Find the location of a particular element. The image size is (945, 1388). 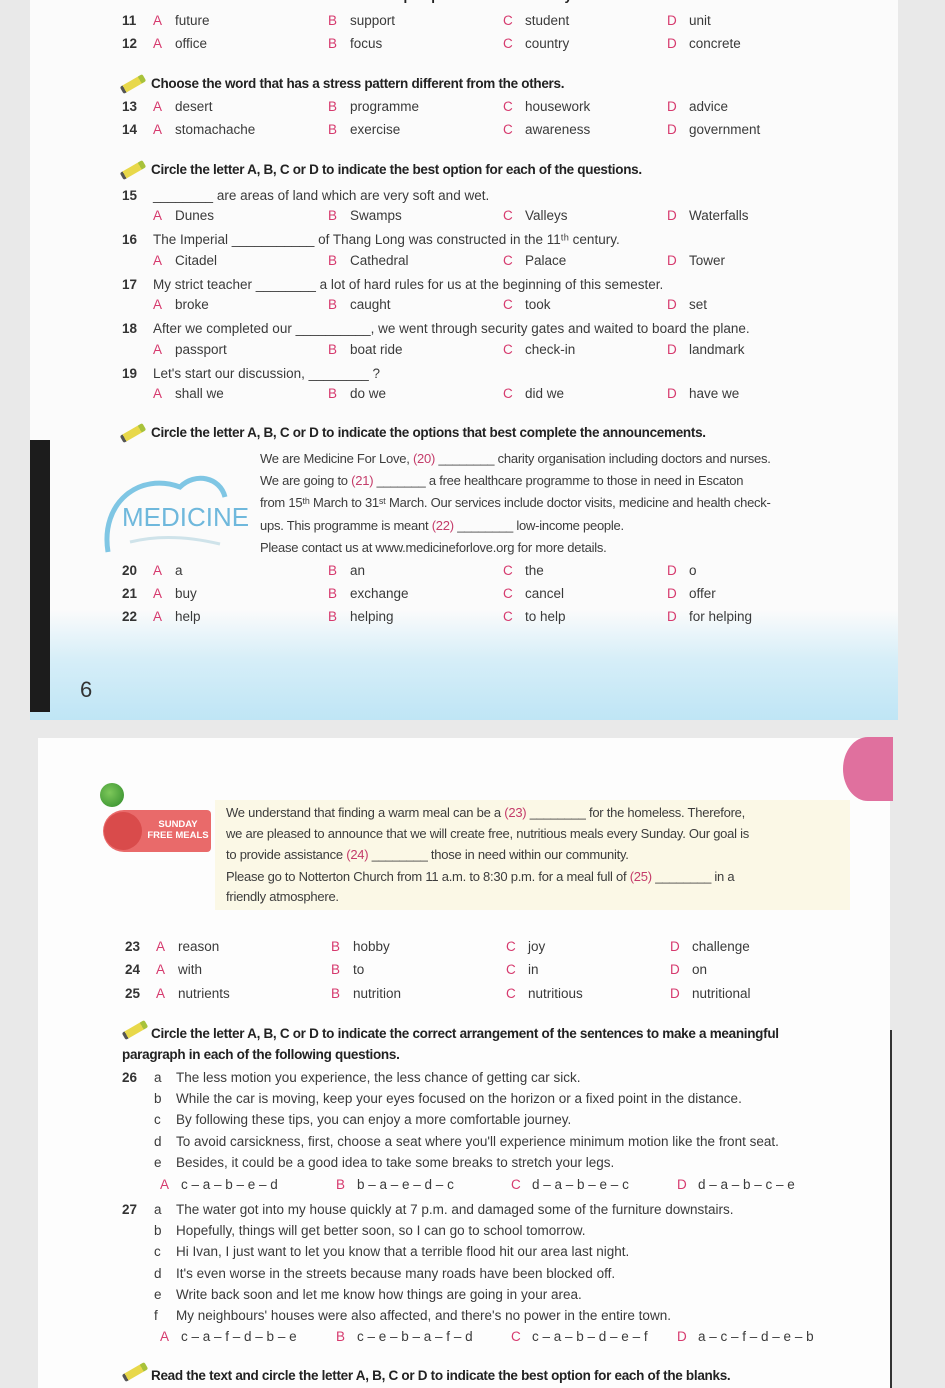

question-number: 17 is located at coordinates (130, 284).